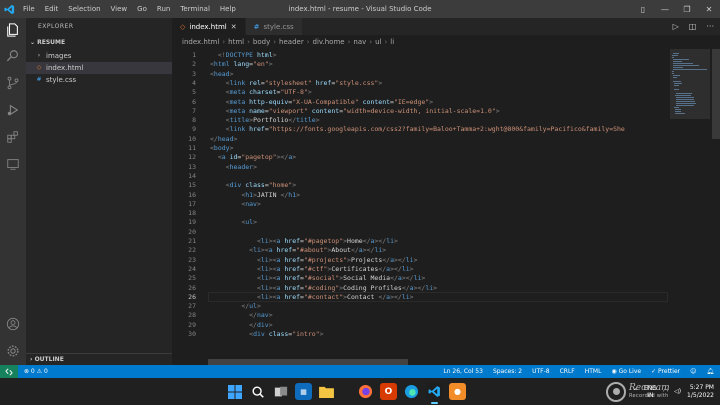 This screenshot has width=720, height=405. I want to click on language-mode: HTML, so click(593, 371).